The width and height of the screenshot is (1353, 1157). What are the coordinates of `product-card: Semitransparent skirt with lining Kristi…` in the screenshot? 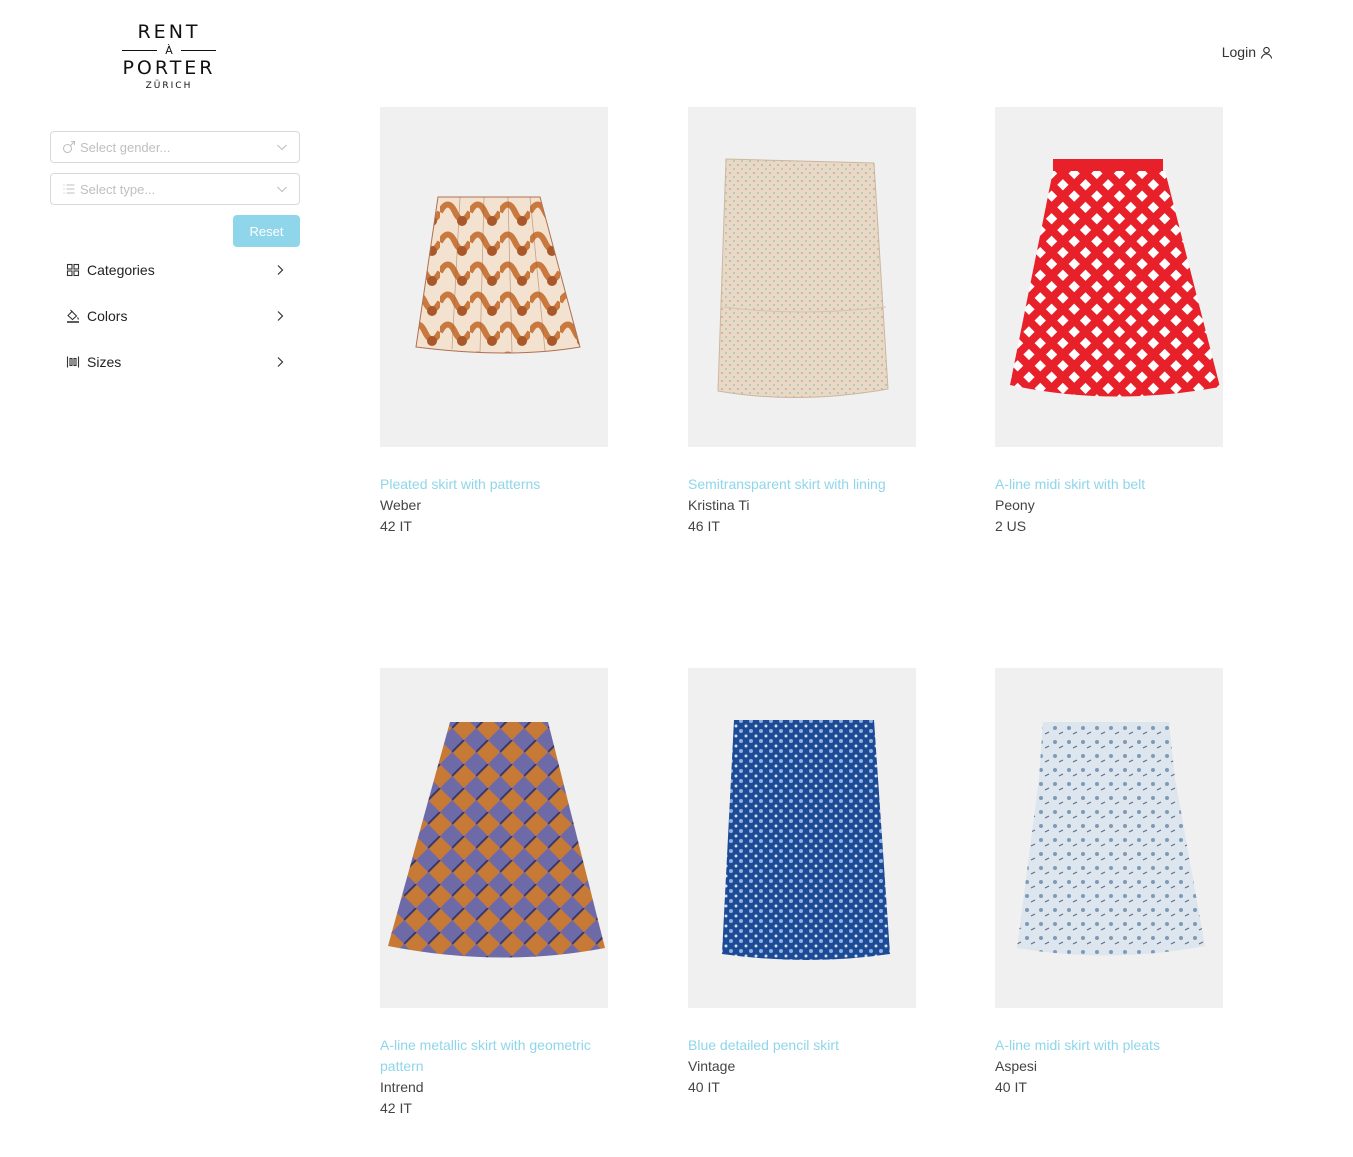 It's located at (802, 322).